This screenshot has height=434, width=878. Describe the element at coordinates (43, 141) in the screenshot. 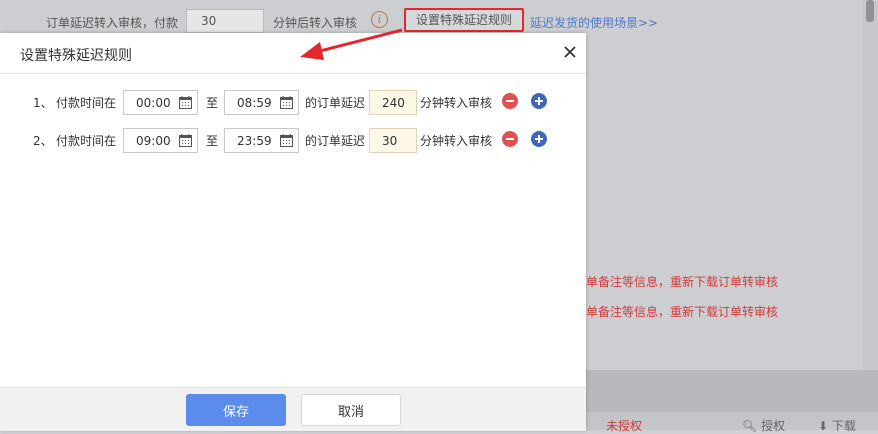

I see `rule-index: 2、` at that location.